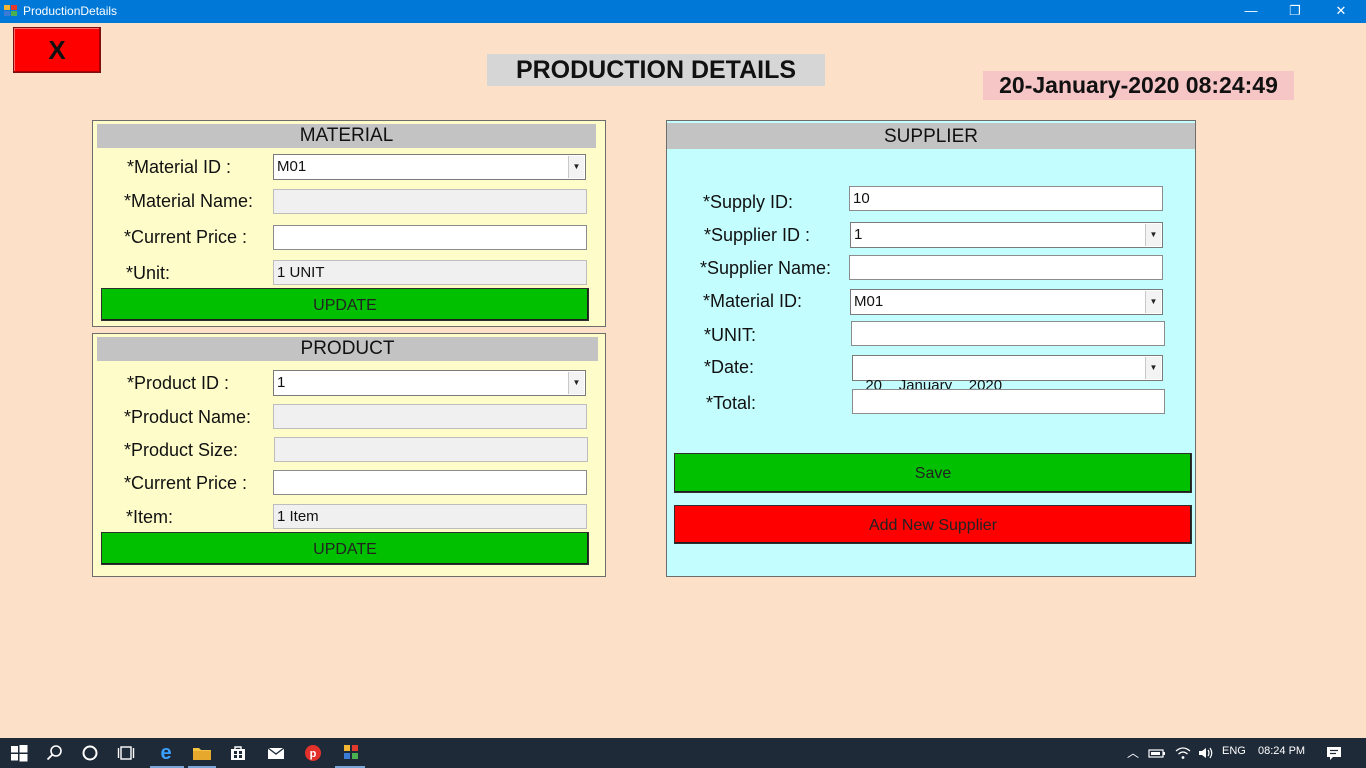  Describe the element at coordinates (202, 753) in the screenshot. I see `file-explorer-icon` at that location.